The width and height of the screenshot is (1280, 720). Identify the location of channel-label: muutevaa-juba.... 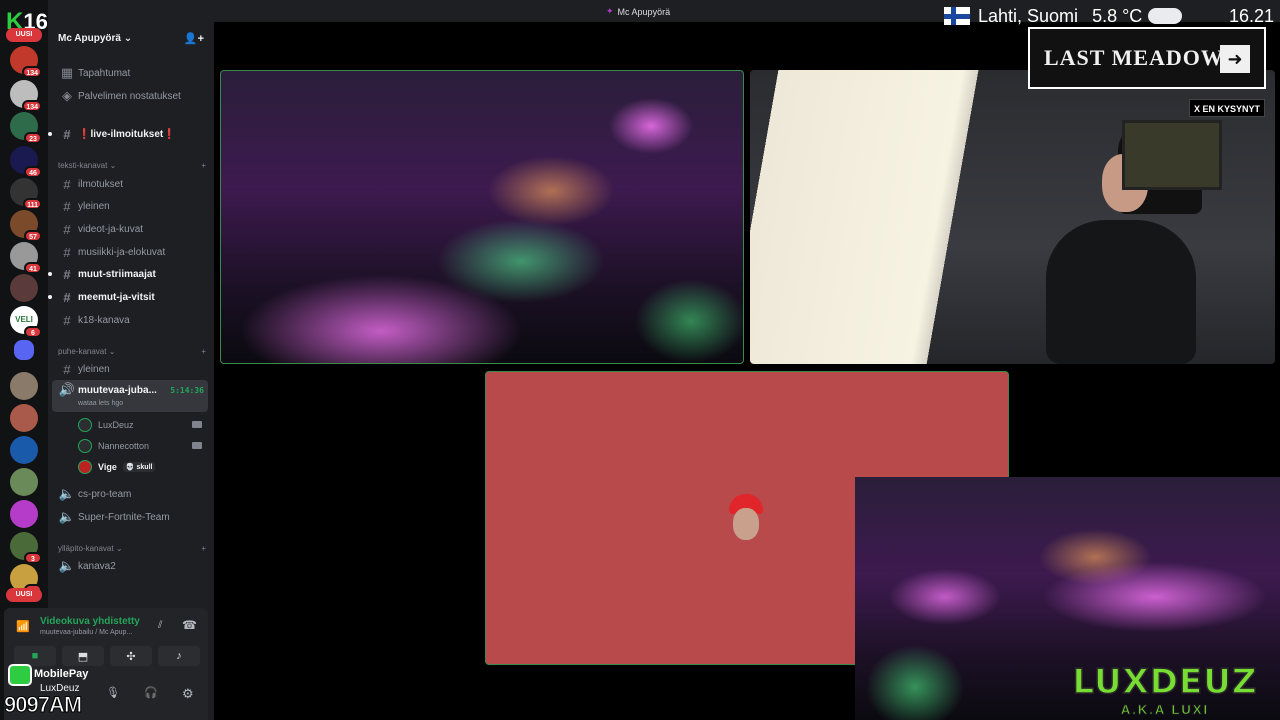
(117, 390).